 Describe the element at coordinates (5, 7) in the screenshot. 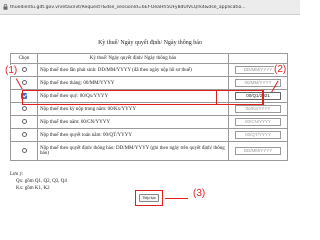

I see `lock-icon` at that location.